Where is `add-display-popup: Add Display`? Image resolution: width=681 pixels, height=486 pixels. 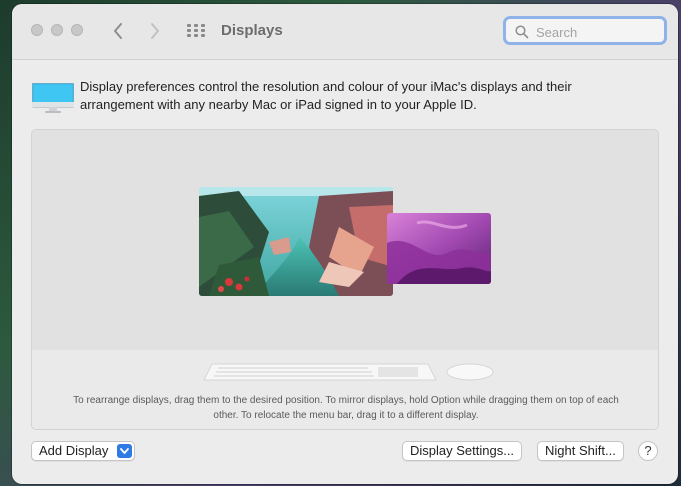 add-display-popup: Add Display is located at coordinates (83, 451).